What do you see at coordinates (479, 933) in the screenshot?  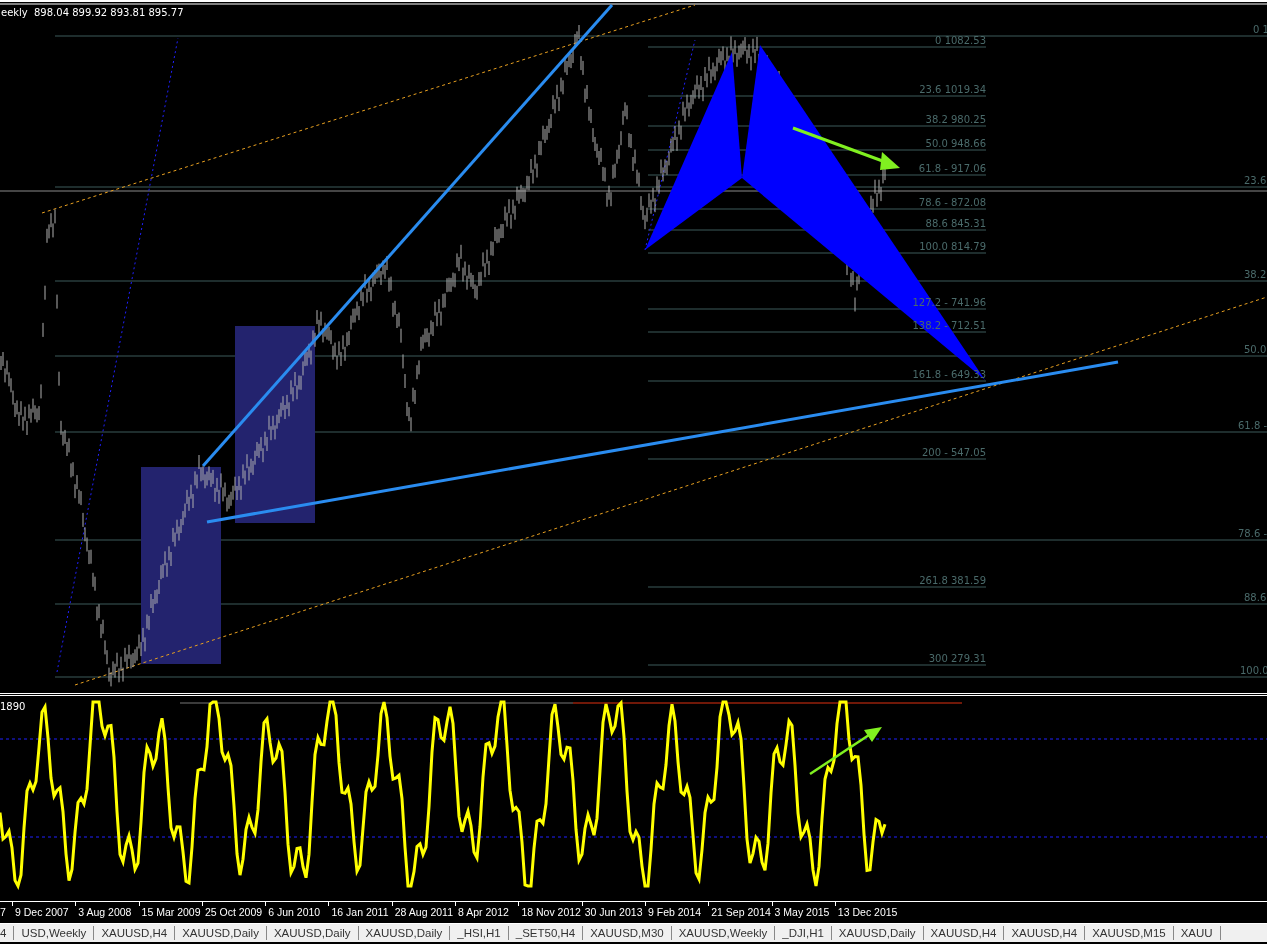 I see `chart-tab: _HSI,H1` at bounding box center [479, 933].